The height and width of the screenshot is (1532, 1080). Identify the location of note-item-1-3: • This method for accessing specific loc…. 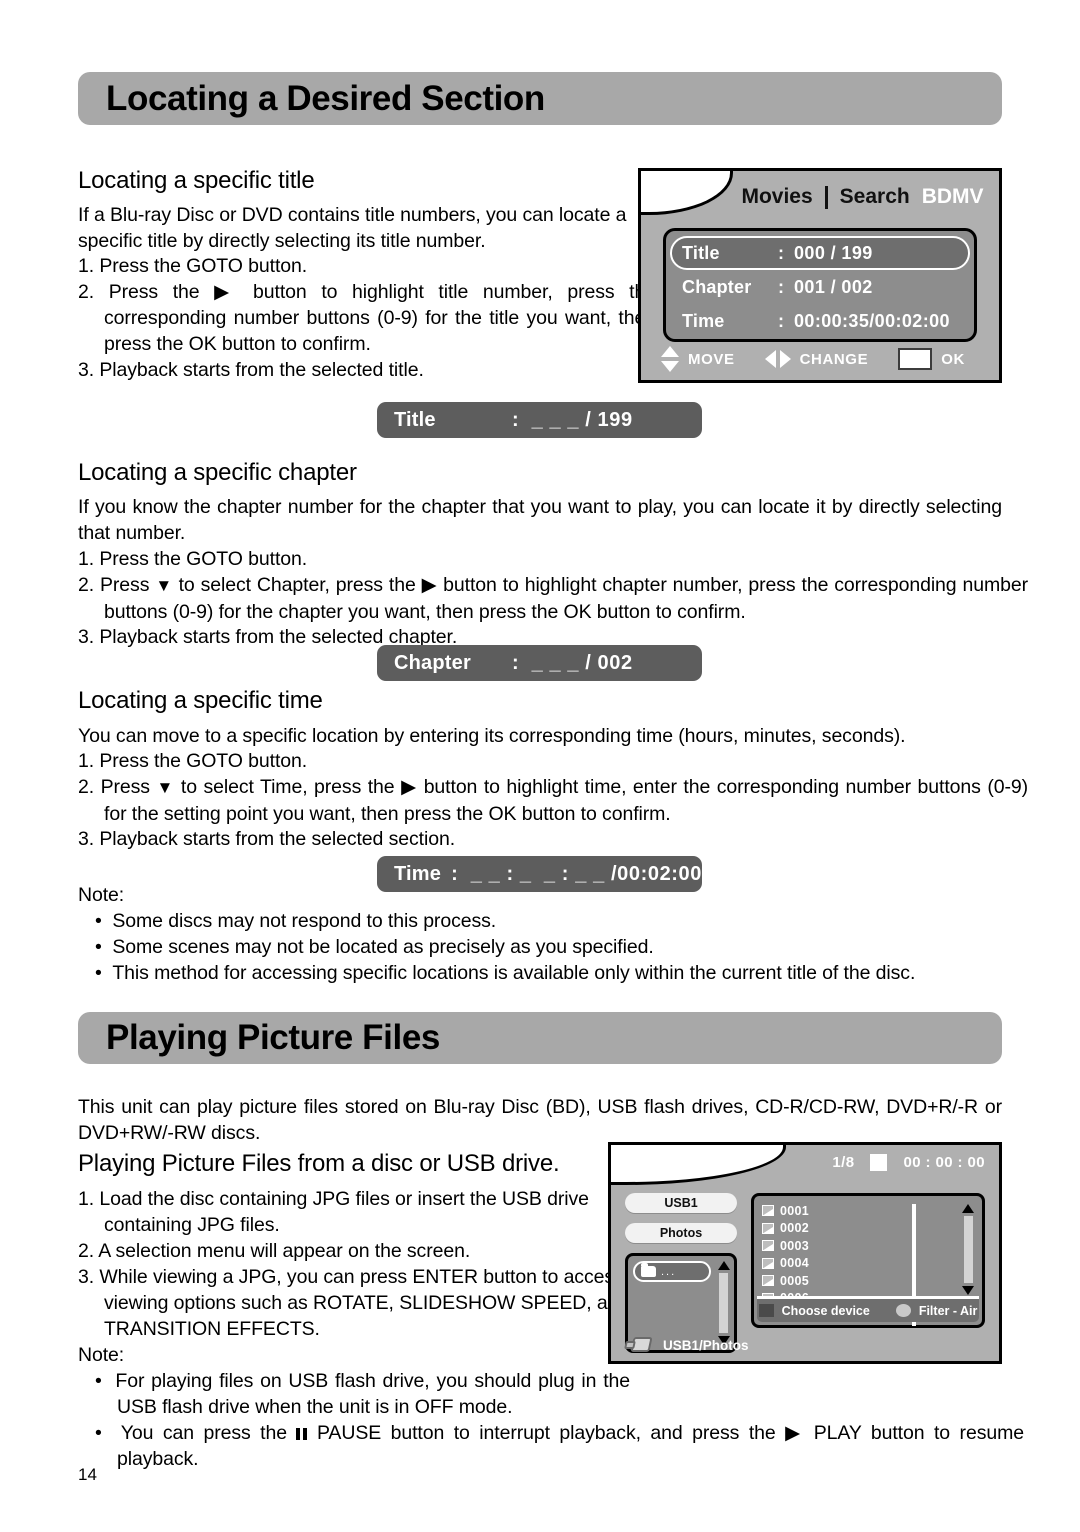
(559, 973).